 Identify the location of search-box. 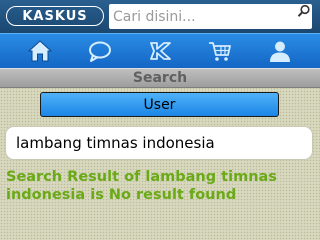
(210, 16).